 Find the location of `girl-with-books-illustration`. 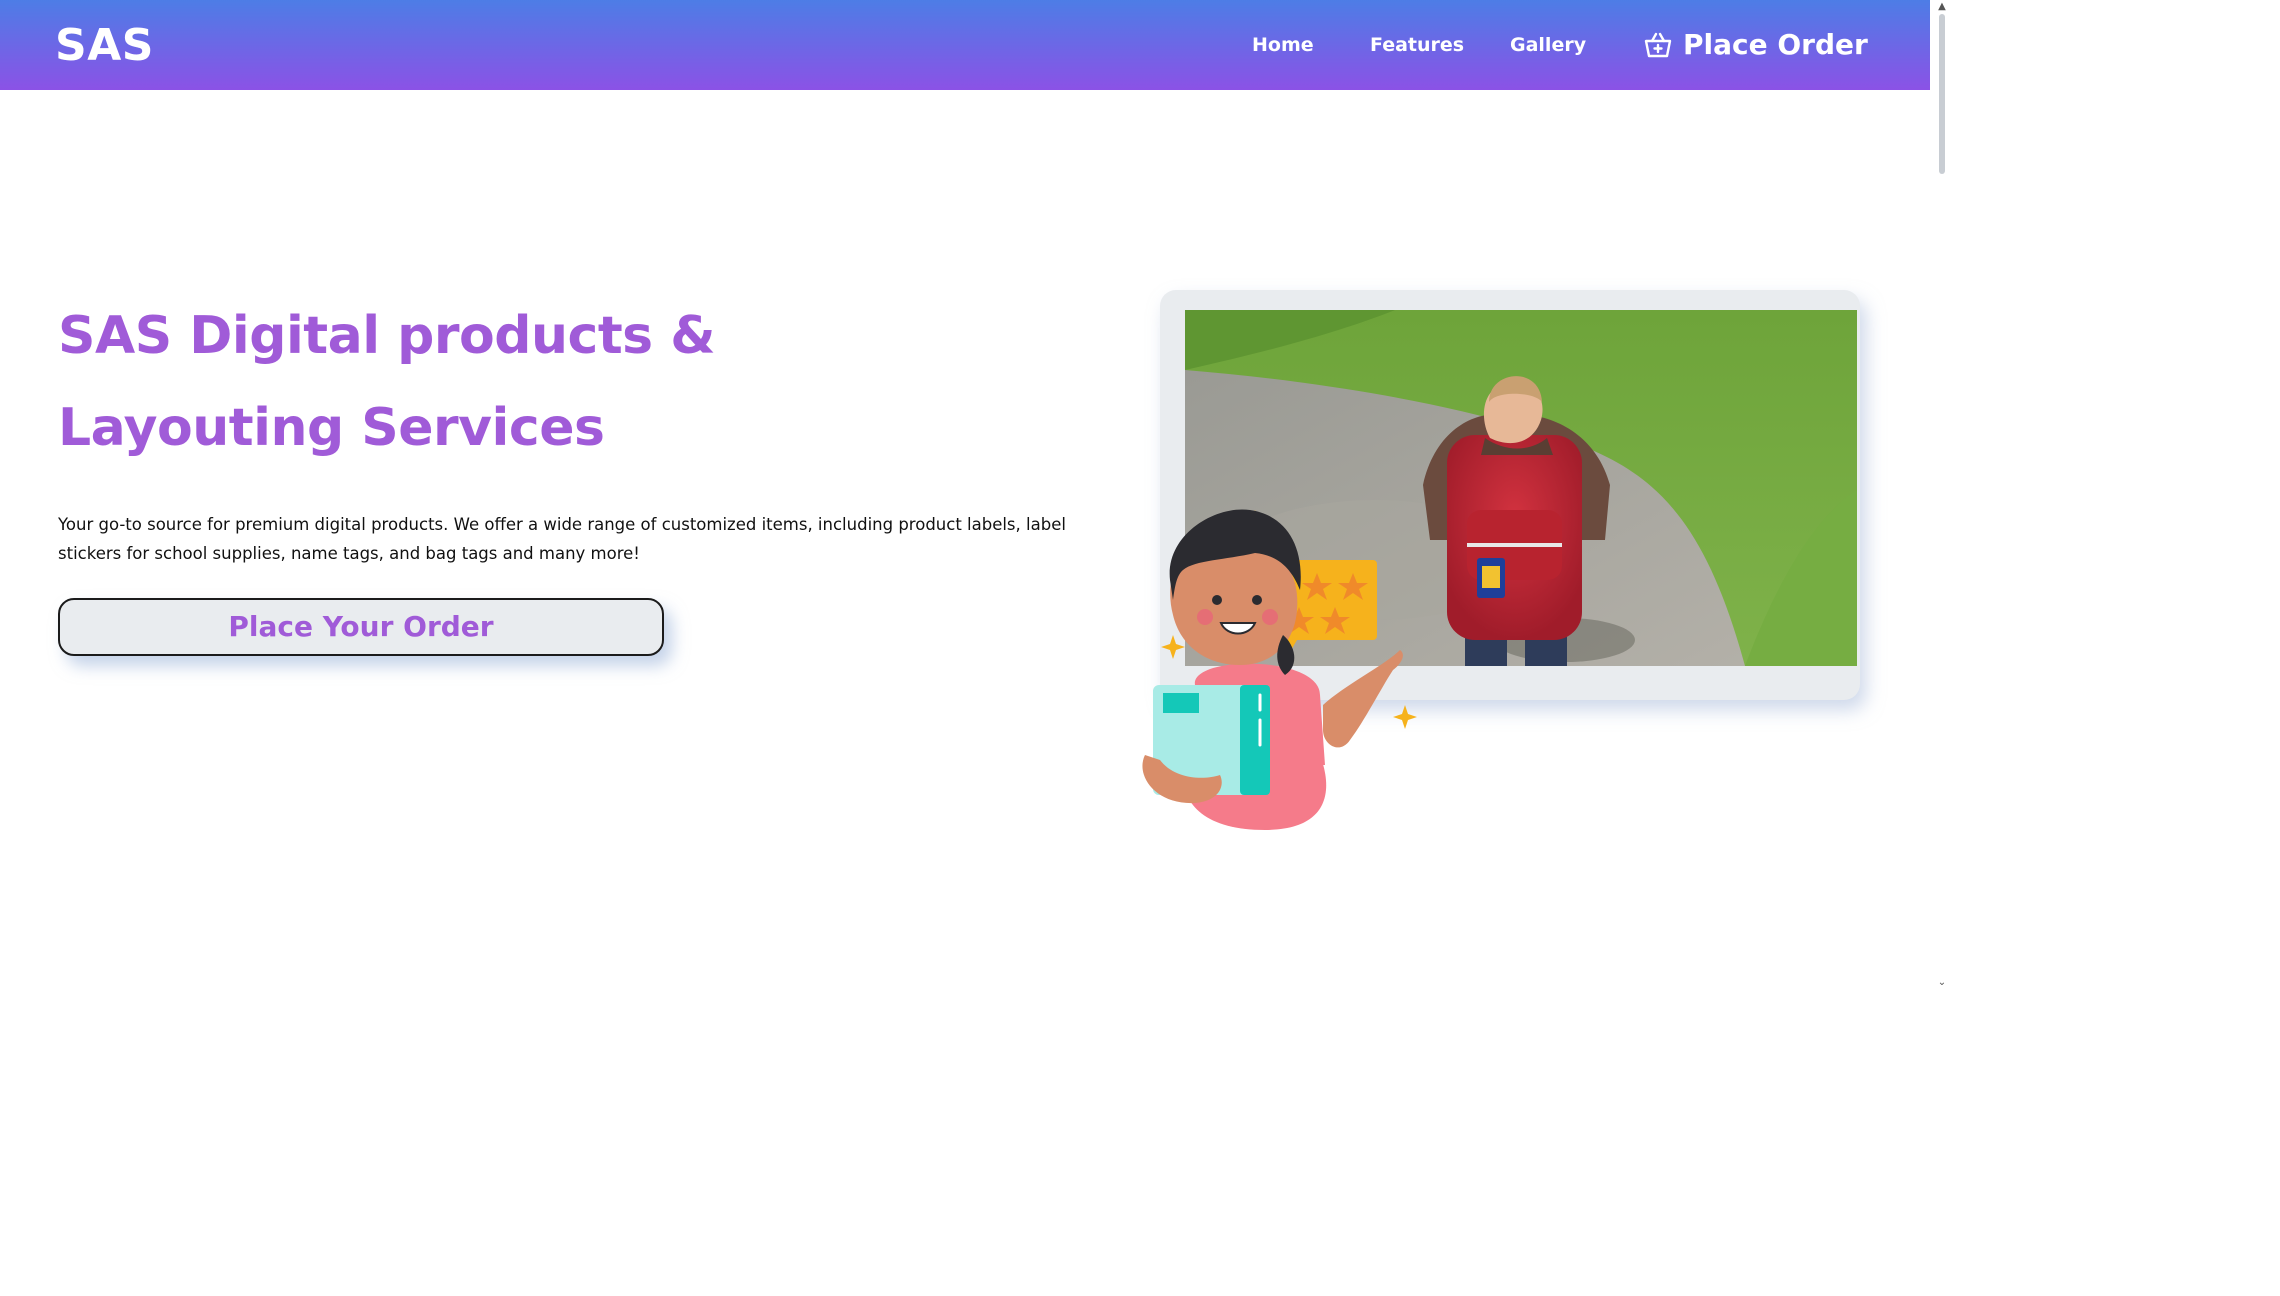

girl-with-books-illustration is located at coordinates (1279, 669).